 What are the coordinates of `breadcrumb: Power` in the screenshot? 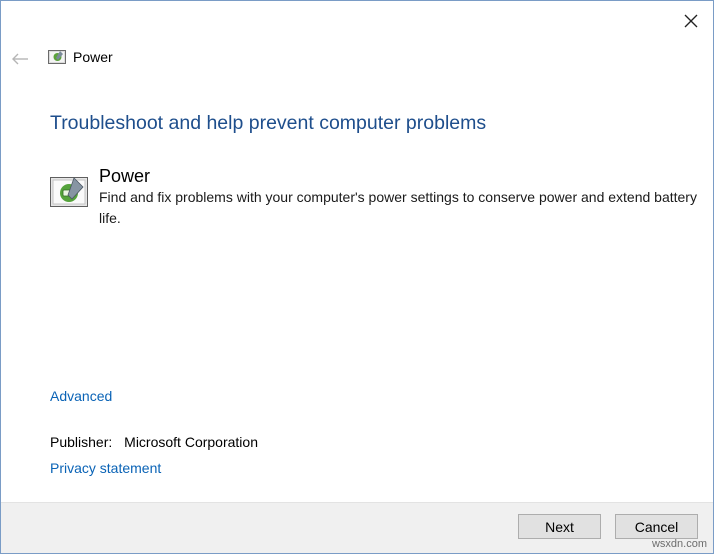 It's located at (80, 57).